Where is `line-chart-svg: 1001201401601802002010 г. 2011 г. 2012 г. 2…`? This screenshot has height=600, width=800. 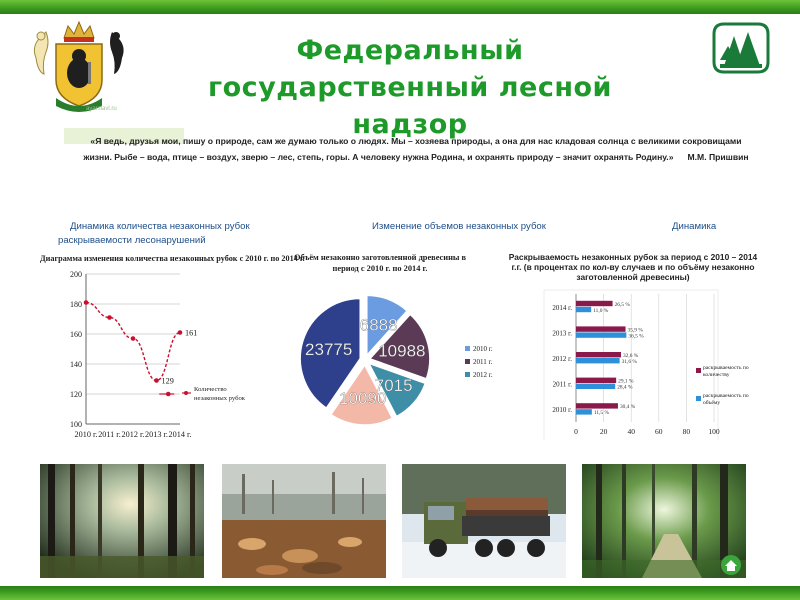
line-chart-svg: 1001201401601802002010 г. 2011 г. 2012 г. 2… is located at coordinates (157, 354).